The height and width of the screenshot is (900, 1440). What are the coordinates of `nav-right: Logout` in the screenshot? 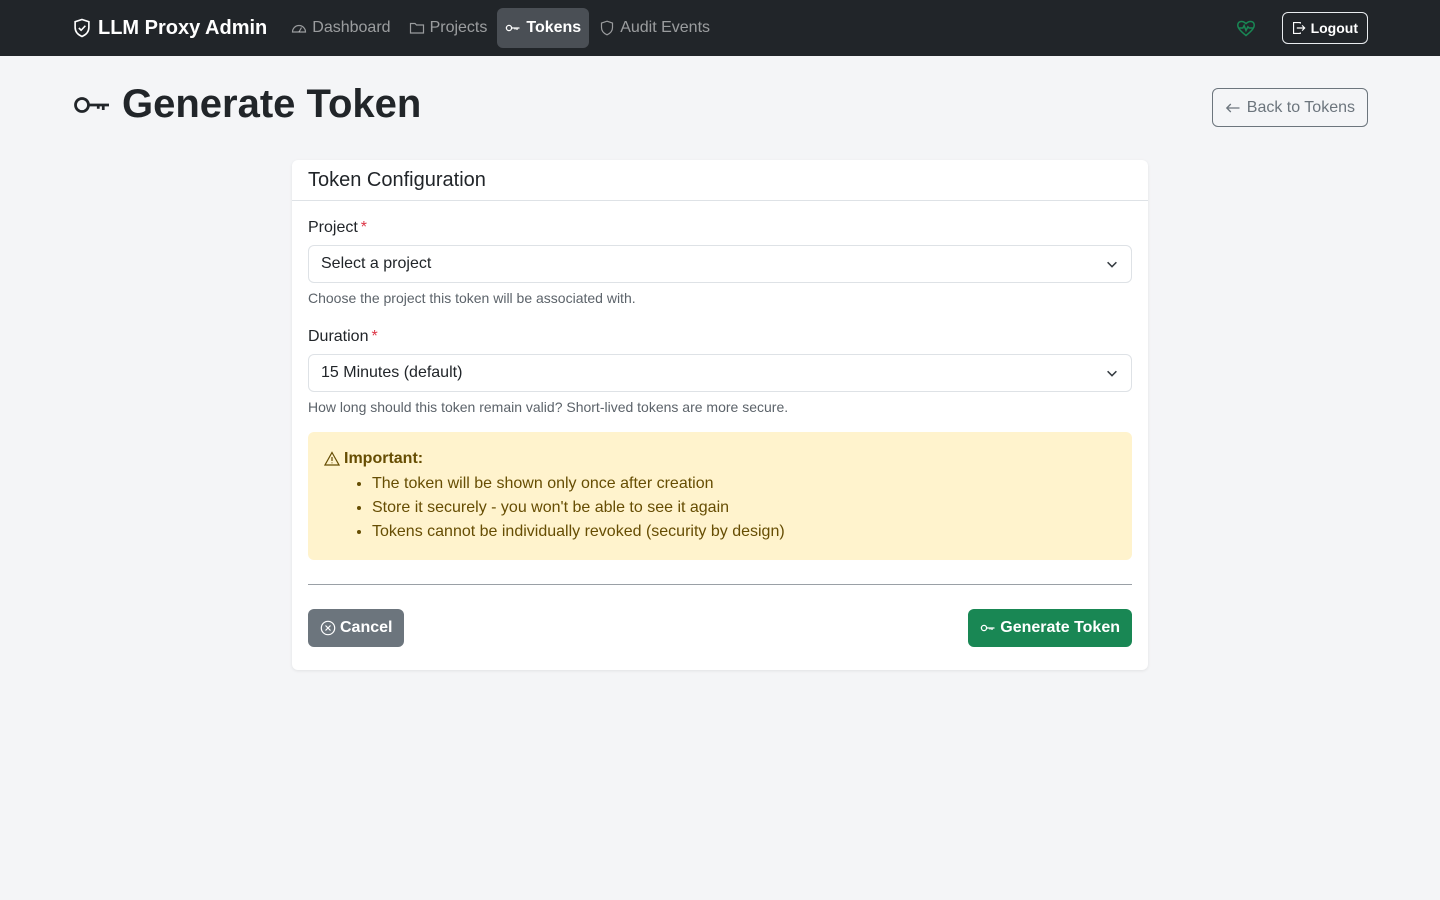 It's located at (1302, 28).